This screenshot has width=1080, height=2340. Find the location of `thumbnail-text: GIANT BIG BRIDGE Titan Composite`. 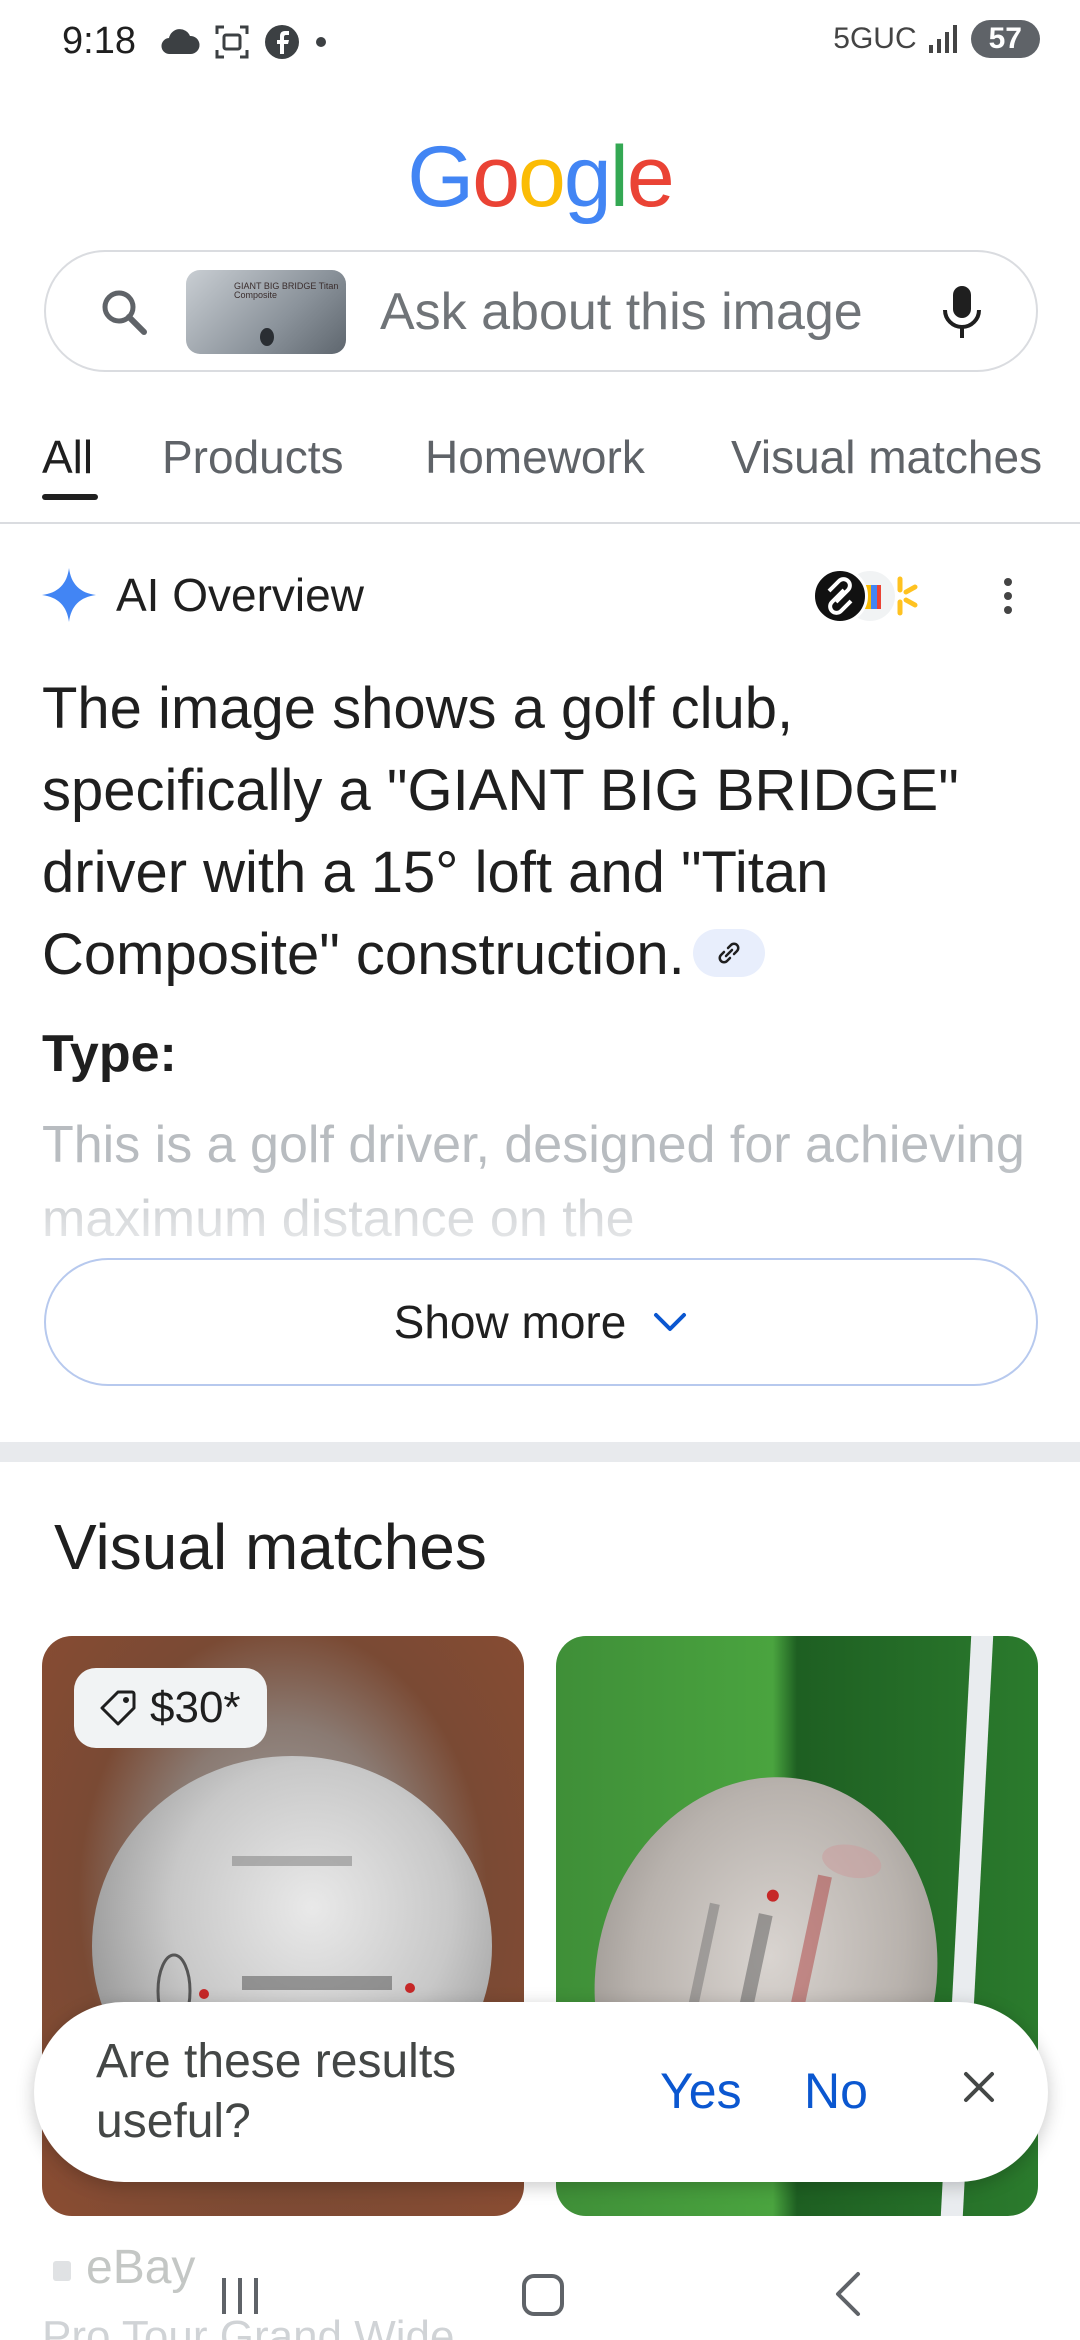

thumbnail-text: GIANT BIG BRIDGE Titan Composite is located at coordinates (286, 290).